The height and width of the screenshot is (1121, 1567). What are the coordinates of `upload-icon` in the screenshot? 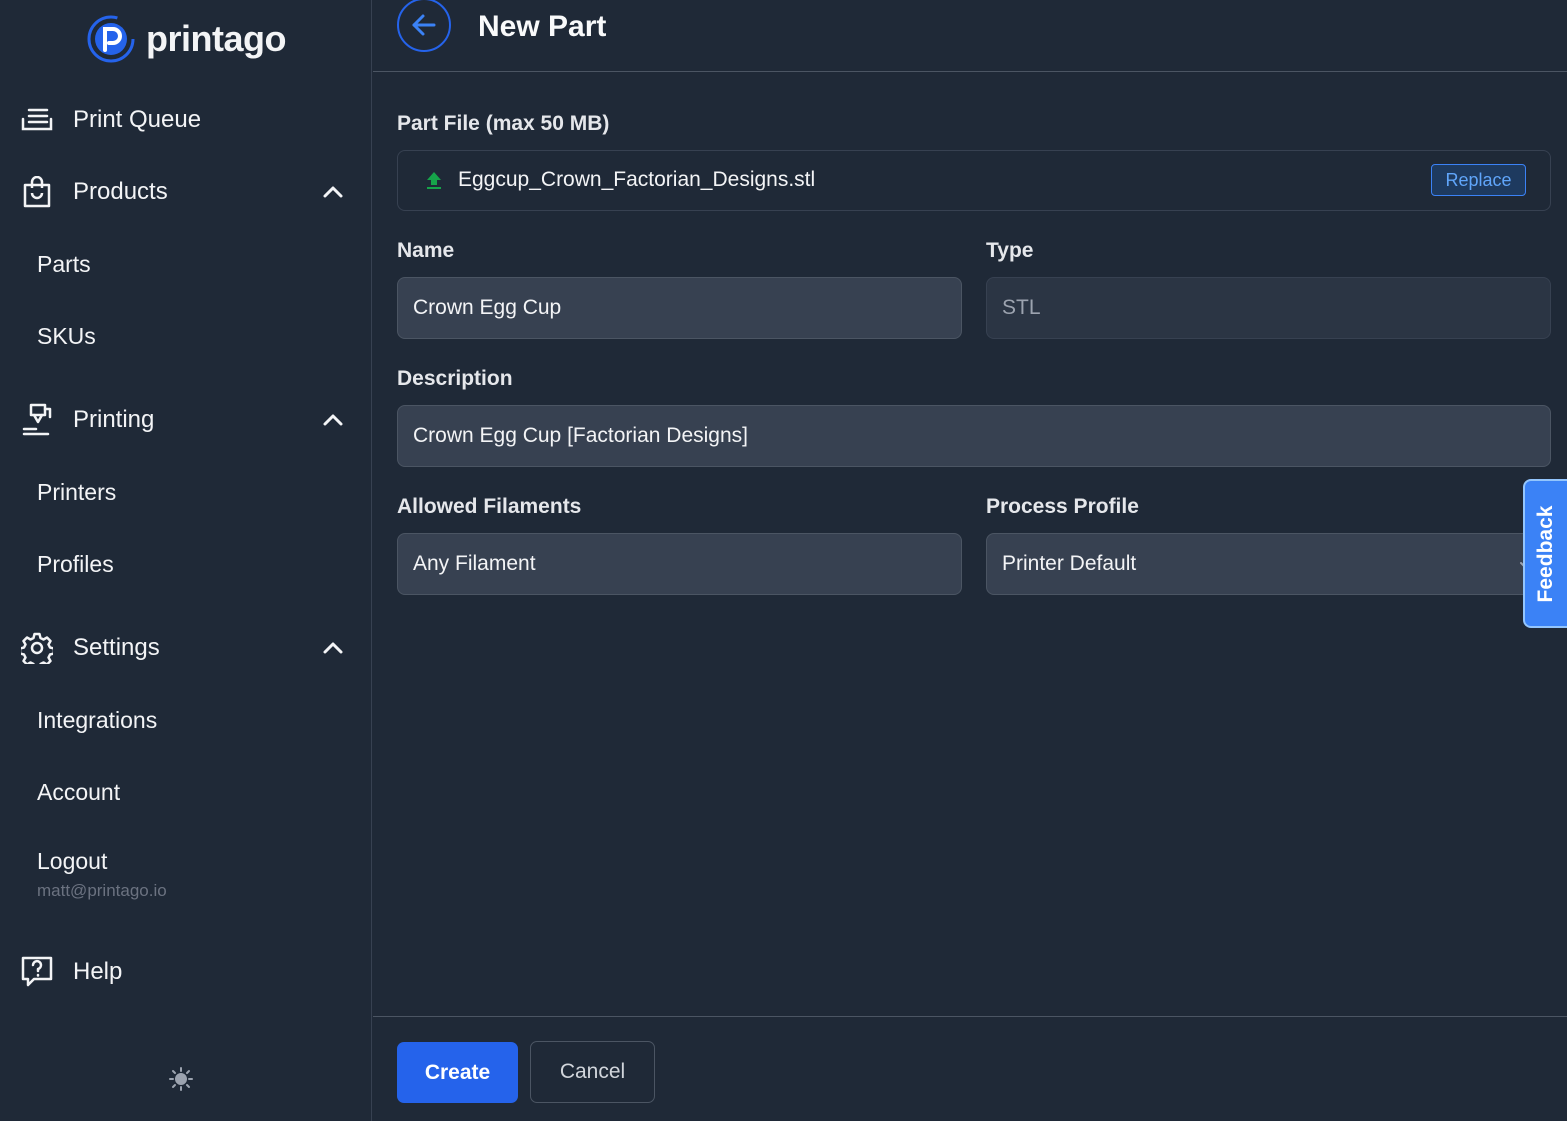 It's located at (434, 180).